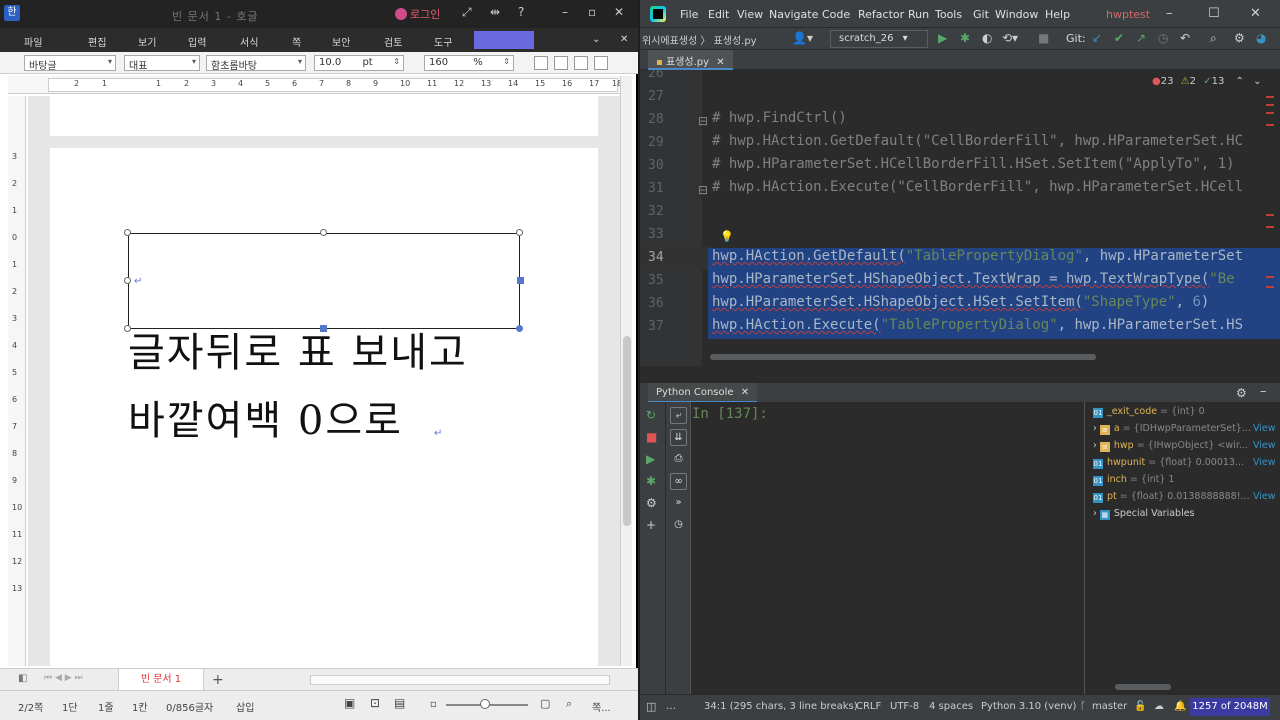 The height and width of the screenshot is (720, 1280). I want to click on zoom-slider-knob, so click(485, 704).